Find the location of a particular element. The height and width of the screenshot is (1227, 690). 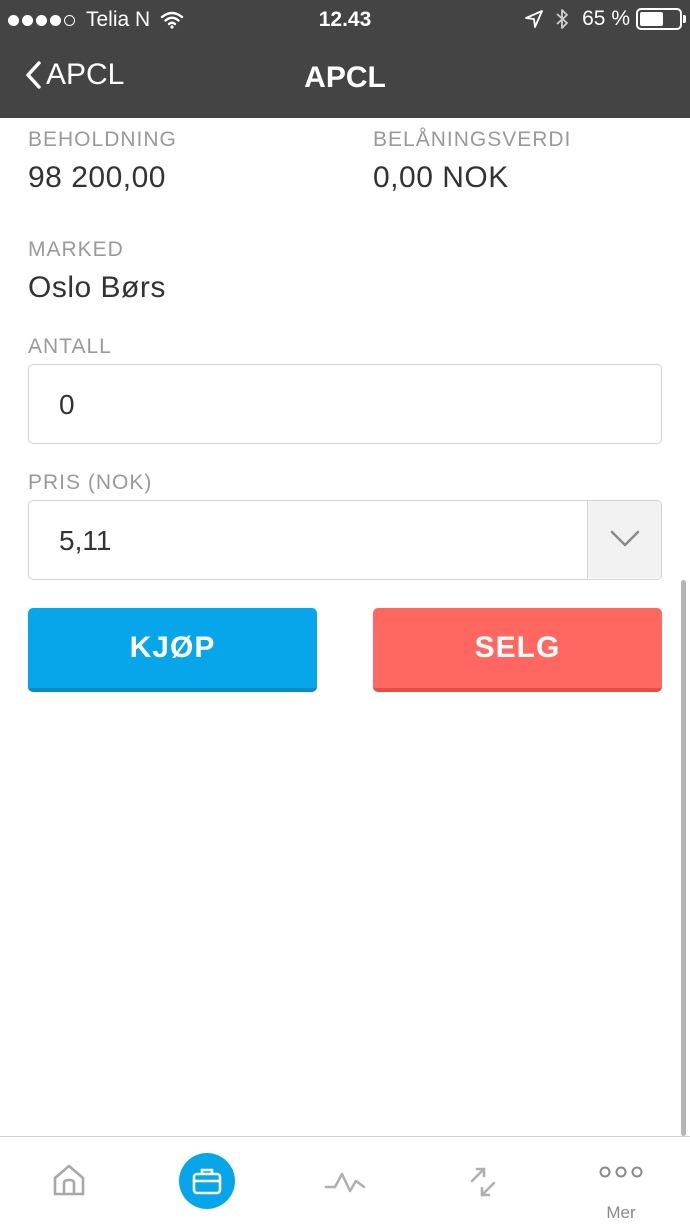

price-dropdown-button is located at coordinates (624, 539).